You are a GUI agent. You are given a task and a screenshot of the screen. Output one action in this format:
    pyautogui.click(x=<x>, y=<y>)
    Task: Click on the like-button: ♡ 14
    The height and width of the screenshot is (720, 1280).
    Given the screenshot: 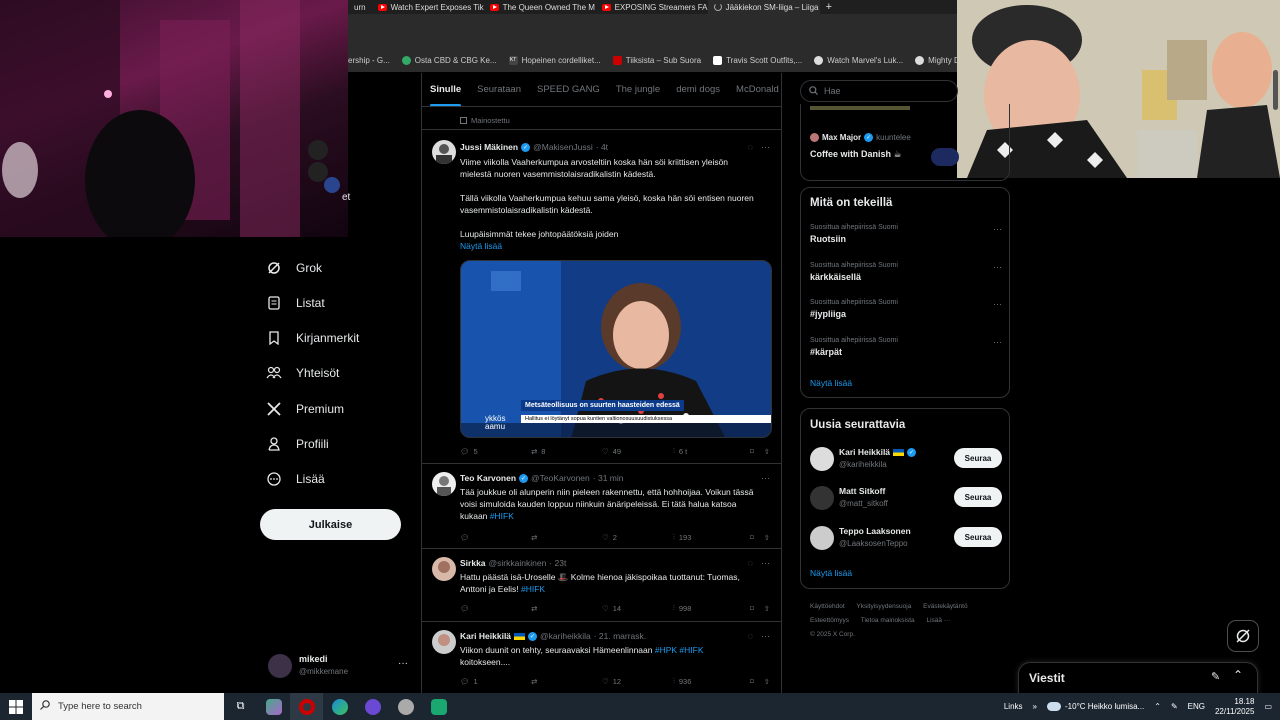 What is the action you would take?
    pyautogui.click(x=617, y=608)
    